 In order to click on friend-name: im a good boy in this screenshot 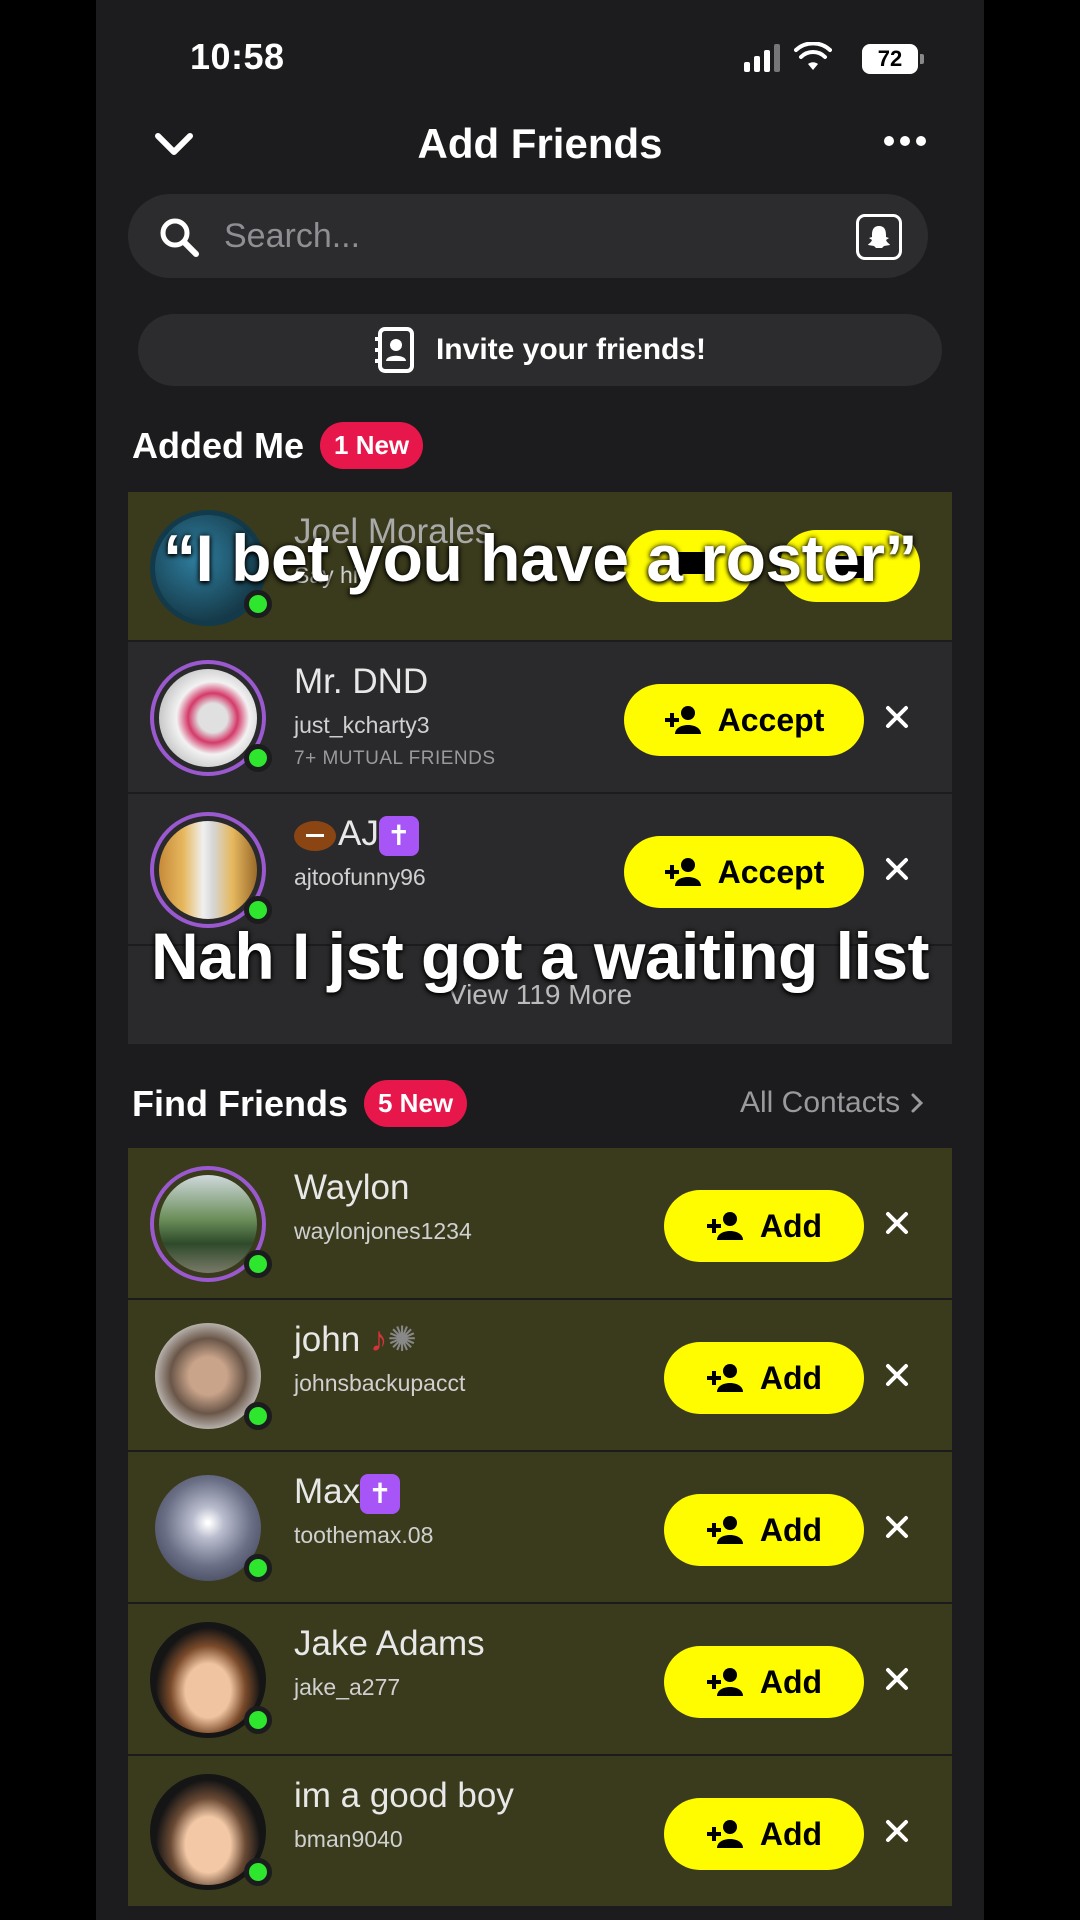, I will do `click(404, 1795)`.